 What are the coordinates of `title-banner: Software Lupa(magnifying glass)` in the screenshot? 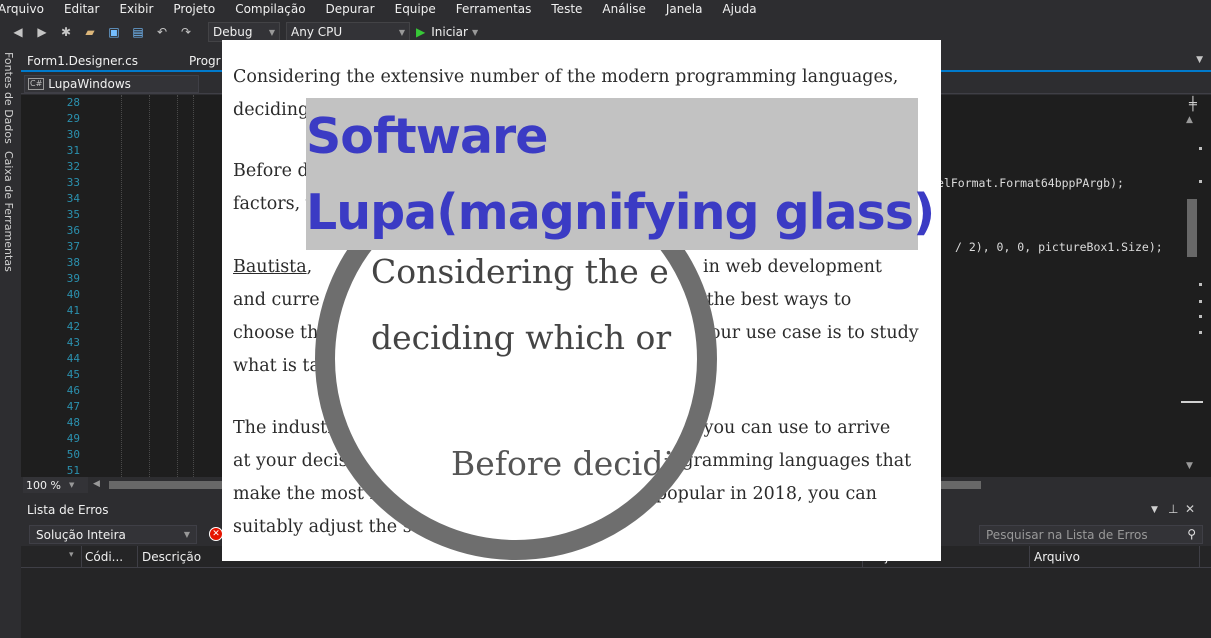 It's located at (620, 174).